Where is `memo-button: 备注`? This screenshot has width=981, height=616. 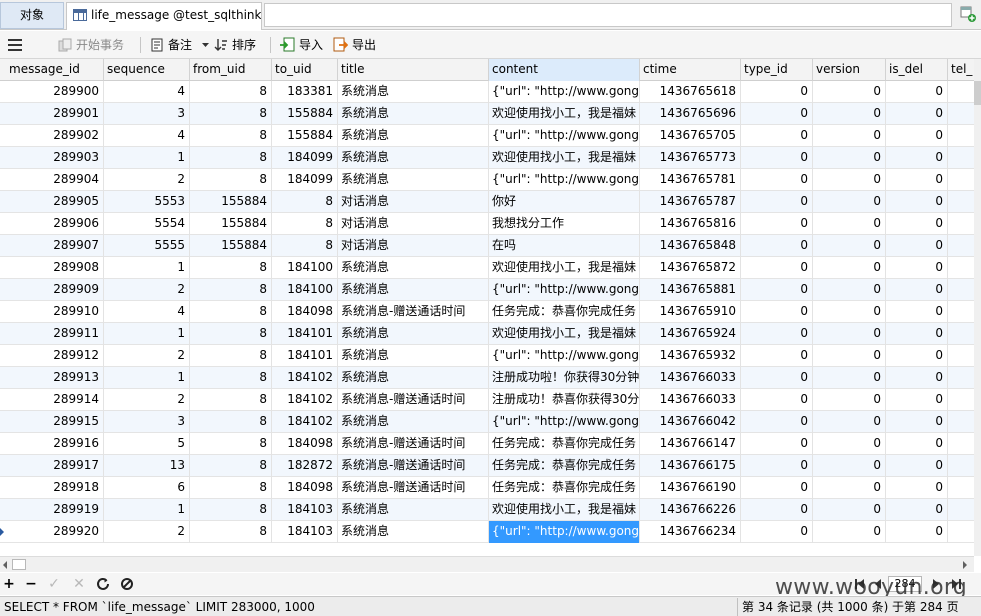 memo-button: 备注 is located at coordinates (180, 45).